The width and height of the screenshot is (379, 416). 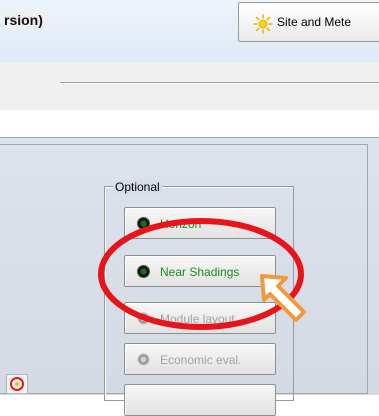 I want to click on site-and-meteo-label: Site and Mete, so click(x=314, y=22).